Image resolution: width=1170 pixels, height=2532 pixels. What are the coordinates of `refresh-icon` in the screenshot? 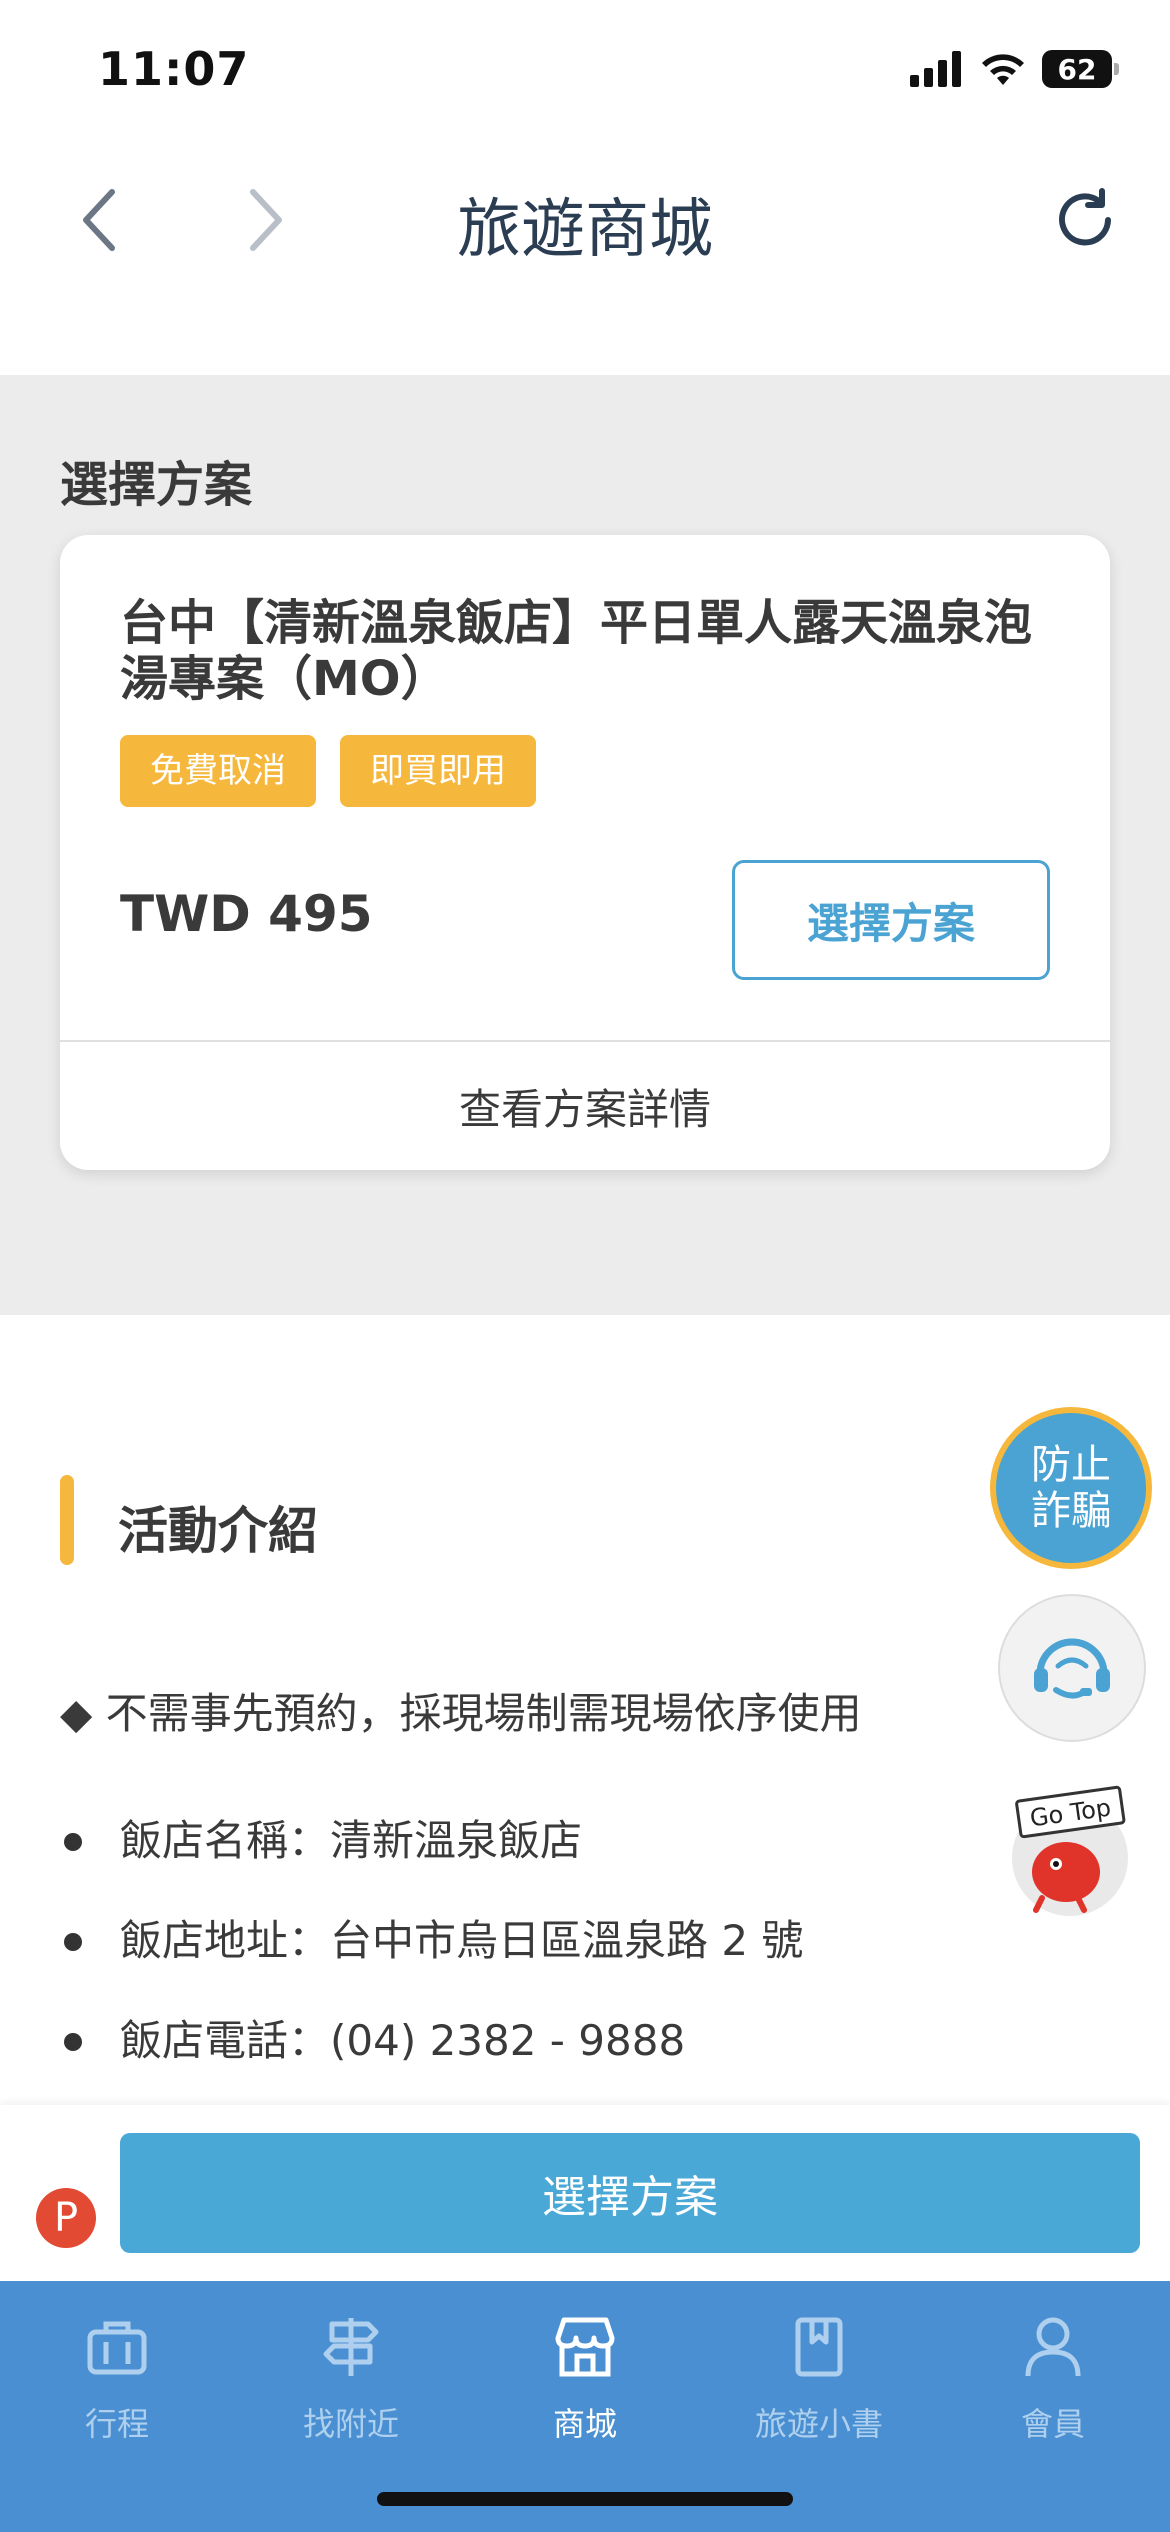 It's located at (1085, 217).